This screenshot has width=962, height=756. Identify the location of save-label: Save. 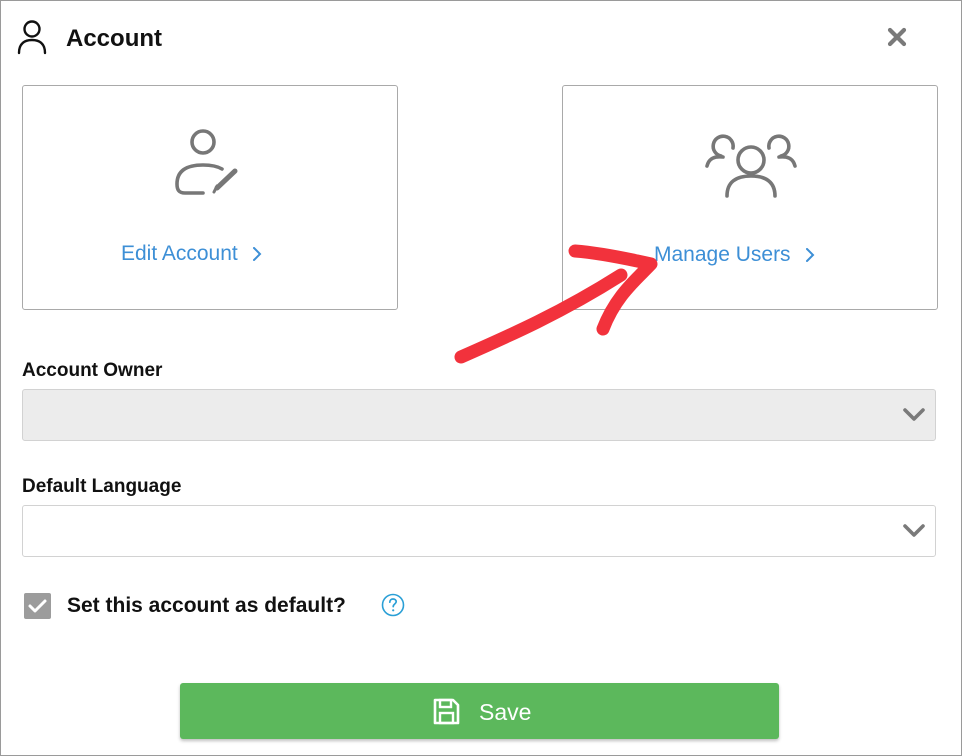
(505, 712).